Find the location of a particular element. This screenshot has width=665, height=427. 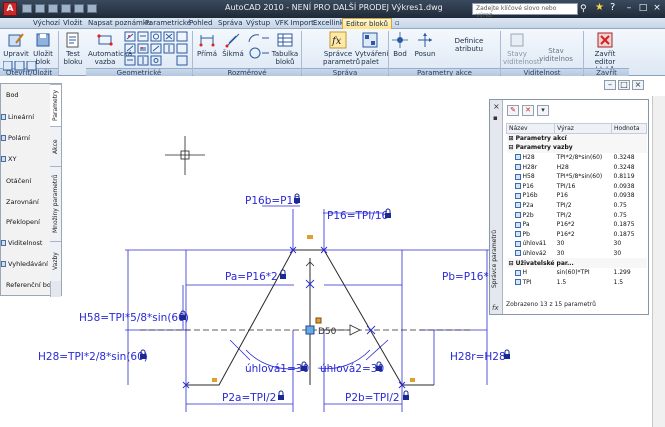

geometric-constraints-icons is located at coordinates (157, 49).